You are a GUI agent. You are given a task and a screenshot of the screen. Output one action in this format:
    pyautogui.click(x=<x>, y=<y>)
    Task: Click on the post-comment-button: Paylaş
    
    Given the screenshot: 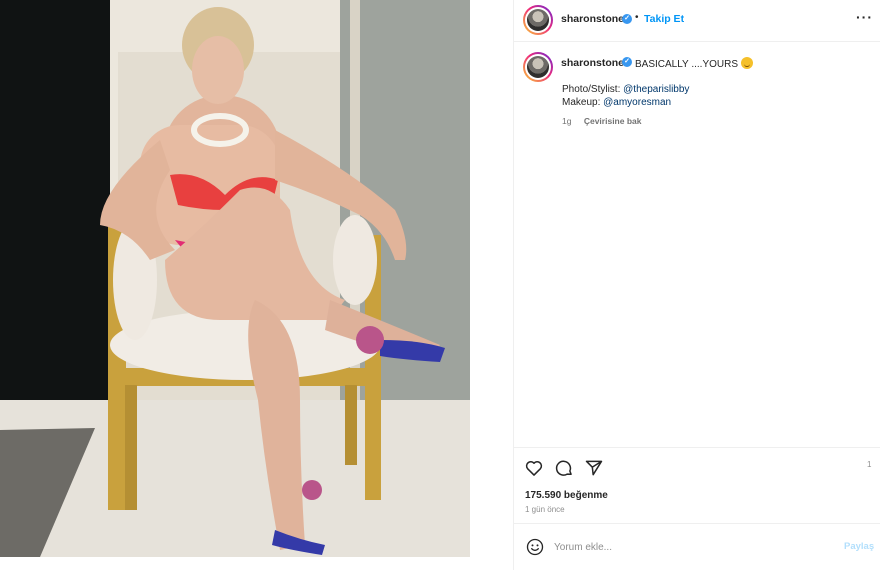 What is the action you would take?
    pyautogui.click(x=859, y=546)
    